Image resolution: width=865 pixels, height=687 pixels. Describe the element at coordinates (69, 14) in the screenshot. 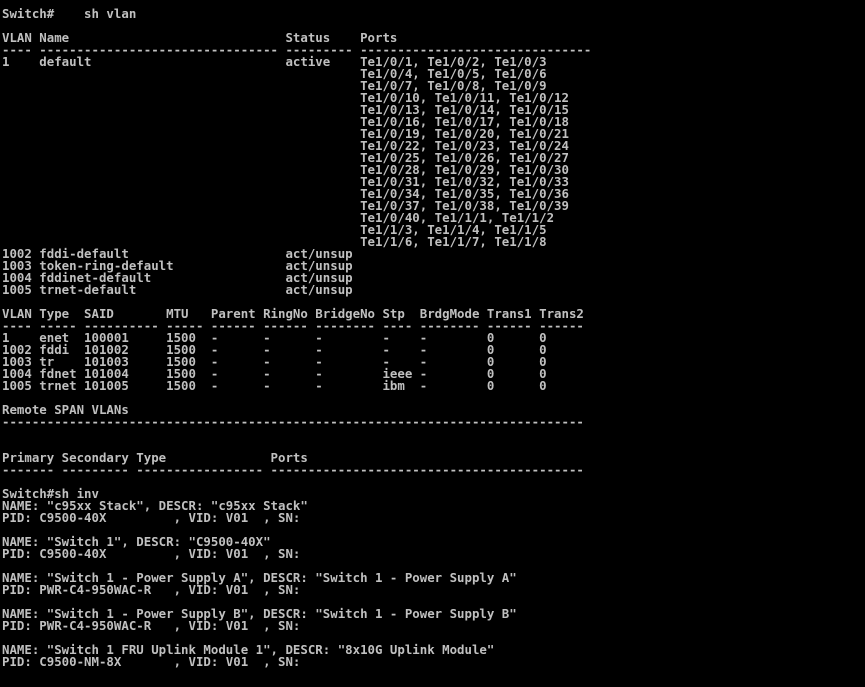

I see `terminal-line: Switch# sh vlan` at that location.